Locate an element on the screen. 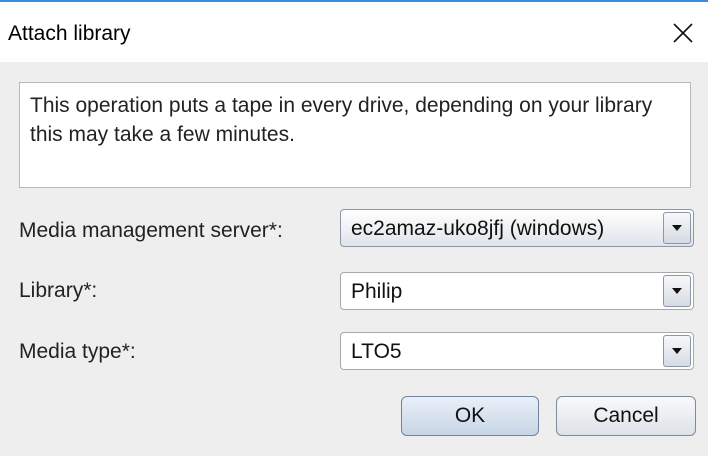 The height and width of the screenshot is (456, 708). media-type-dropdown-arrow is located at coordinates (677, 351).